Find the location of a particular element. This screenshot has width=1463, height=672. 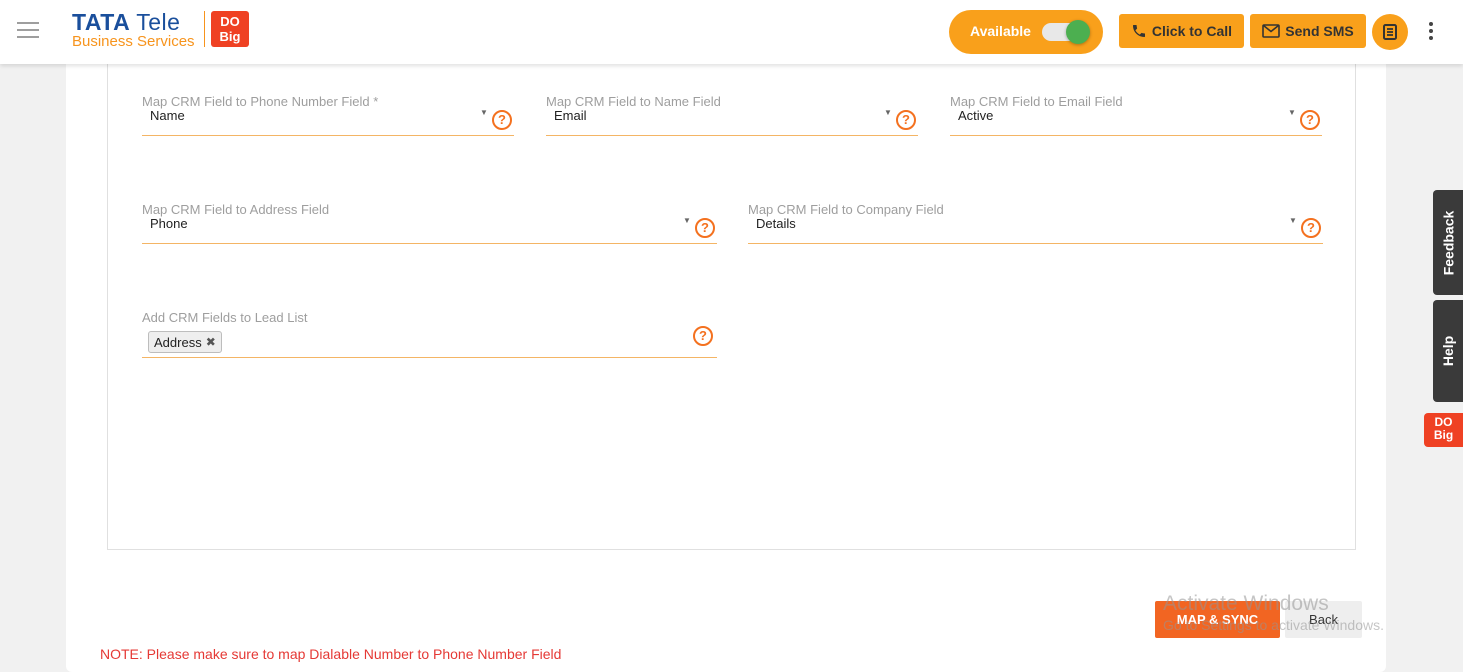

send-sms-button: Send SMS is located at coordinates (1308, 31).